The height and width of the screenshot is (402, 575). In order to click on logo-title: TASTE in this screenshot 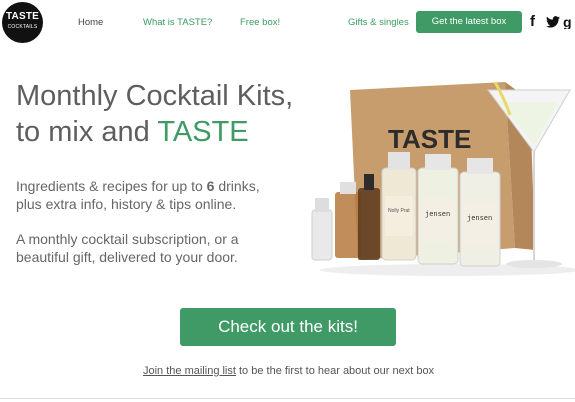, I will do `click(22, 16)`.